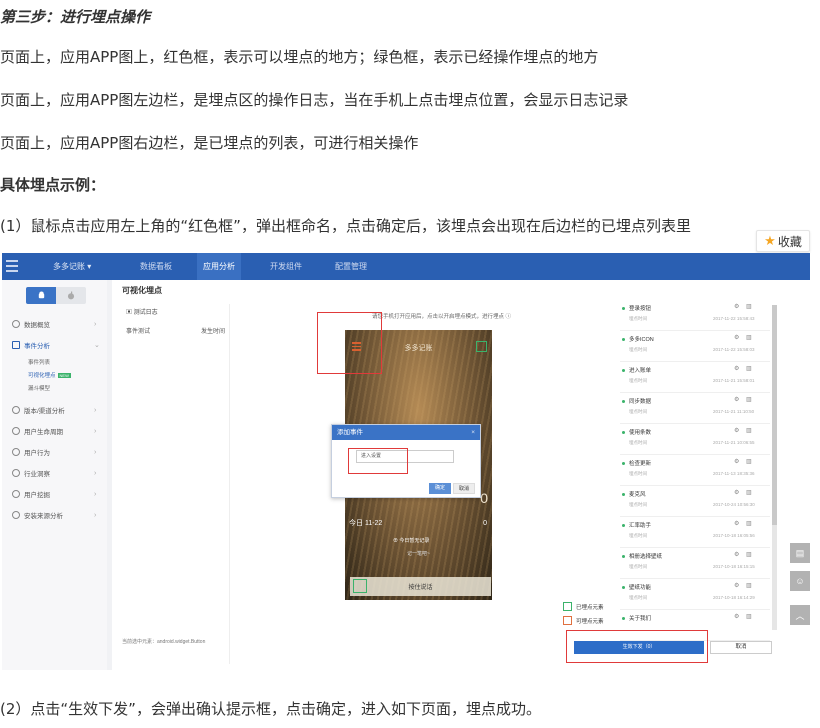 The width and height of the screenshot is (820, 728). Describe the element at coordinates (473, 432) in the screenshot. I see `close-icon: ×` at that location.